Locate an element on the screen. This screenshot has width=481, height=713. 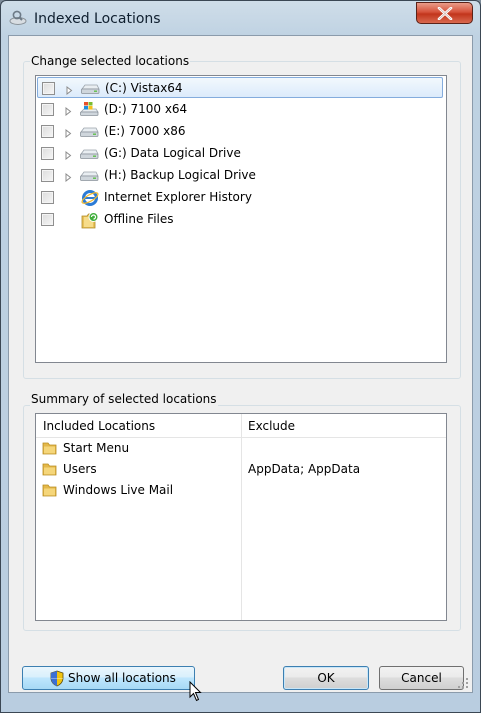
tree-row: (G:) Data Logical Drive is located at coordinates (240, 153).